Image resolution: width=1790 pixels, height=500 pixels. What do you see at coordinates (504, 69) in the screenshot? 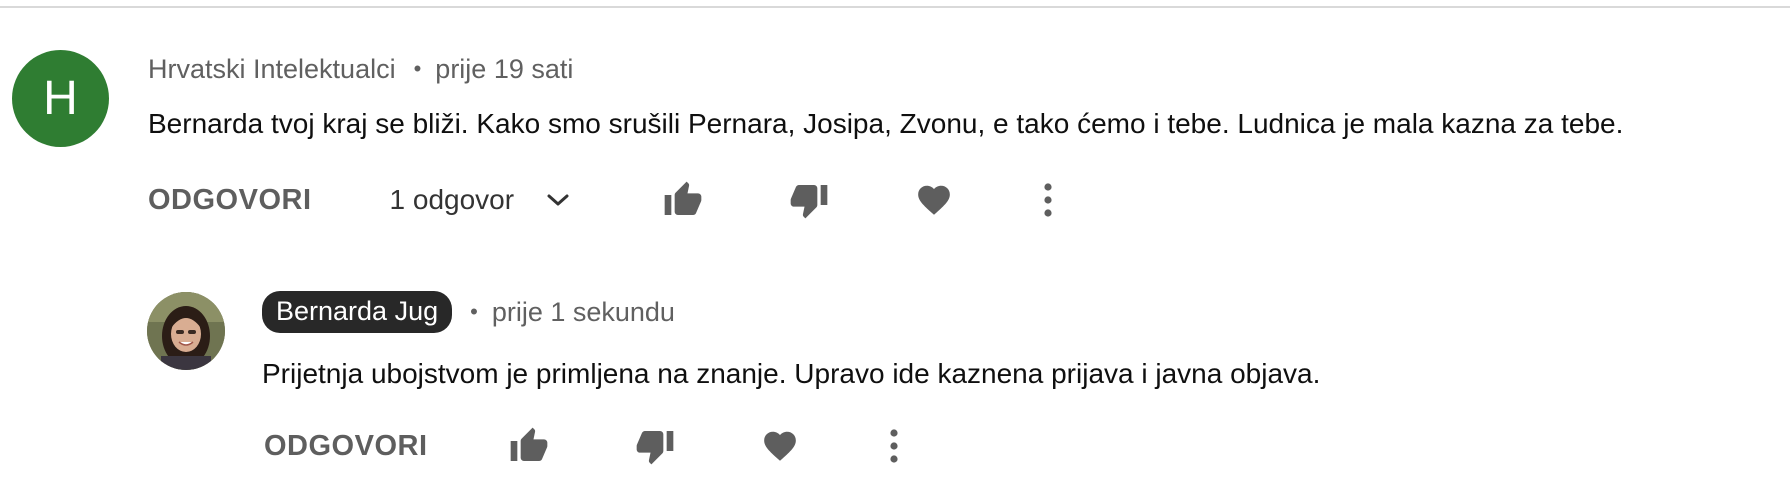
I see `comment-timestamp: prije 19 sati` at bounding box center [504, 69].